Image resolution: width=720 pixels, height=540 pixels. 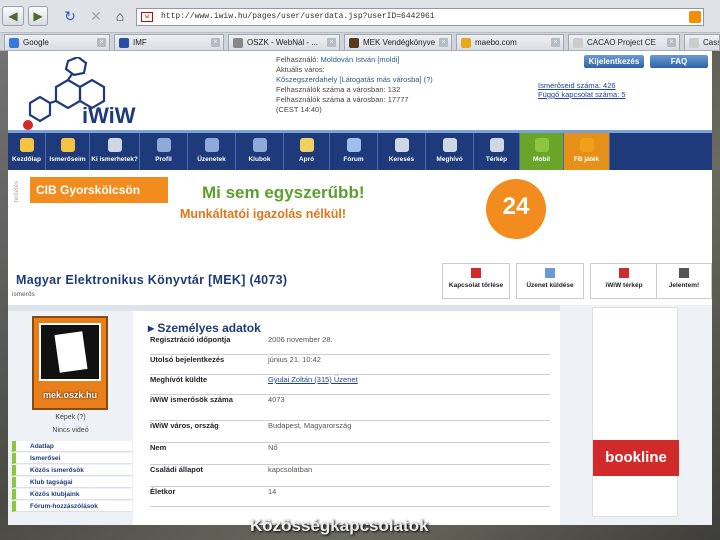 What do you see at coordinates (72, 482) in the screenshot?
I see `profile-nav-item: Klub tagságai` at bounding box center [72, 482].